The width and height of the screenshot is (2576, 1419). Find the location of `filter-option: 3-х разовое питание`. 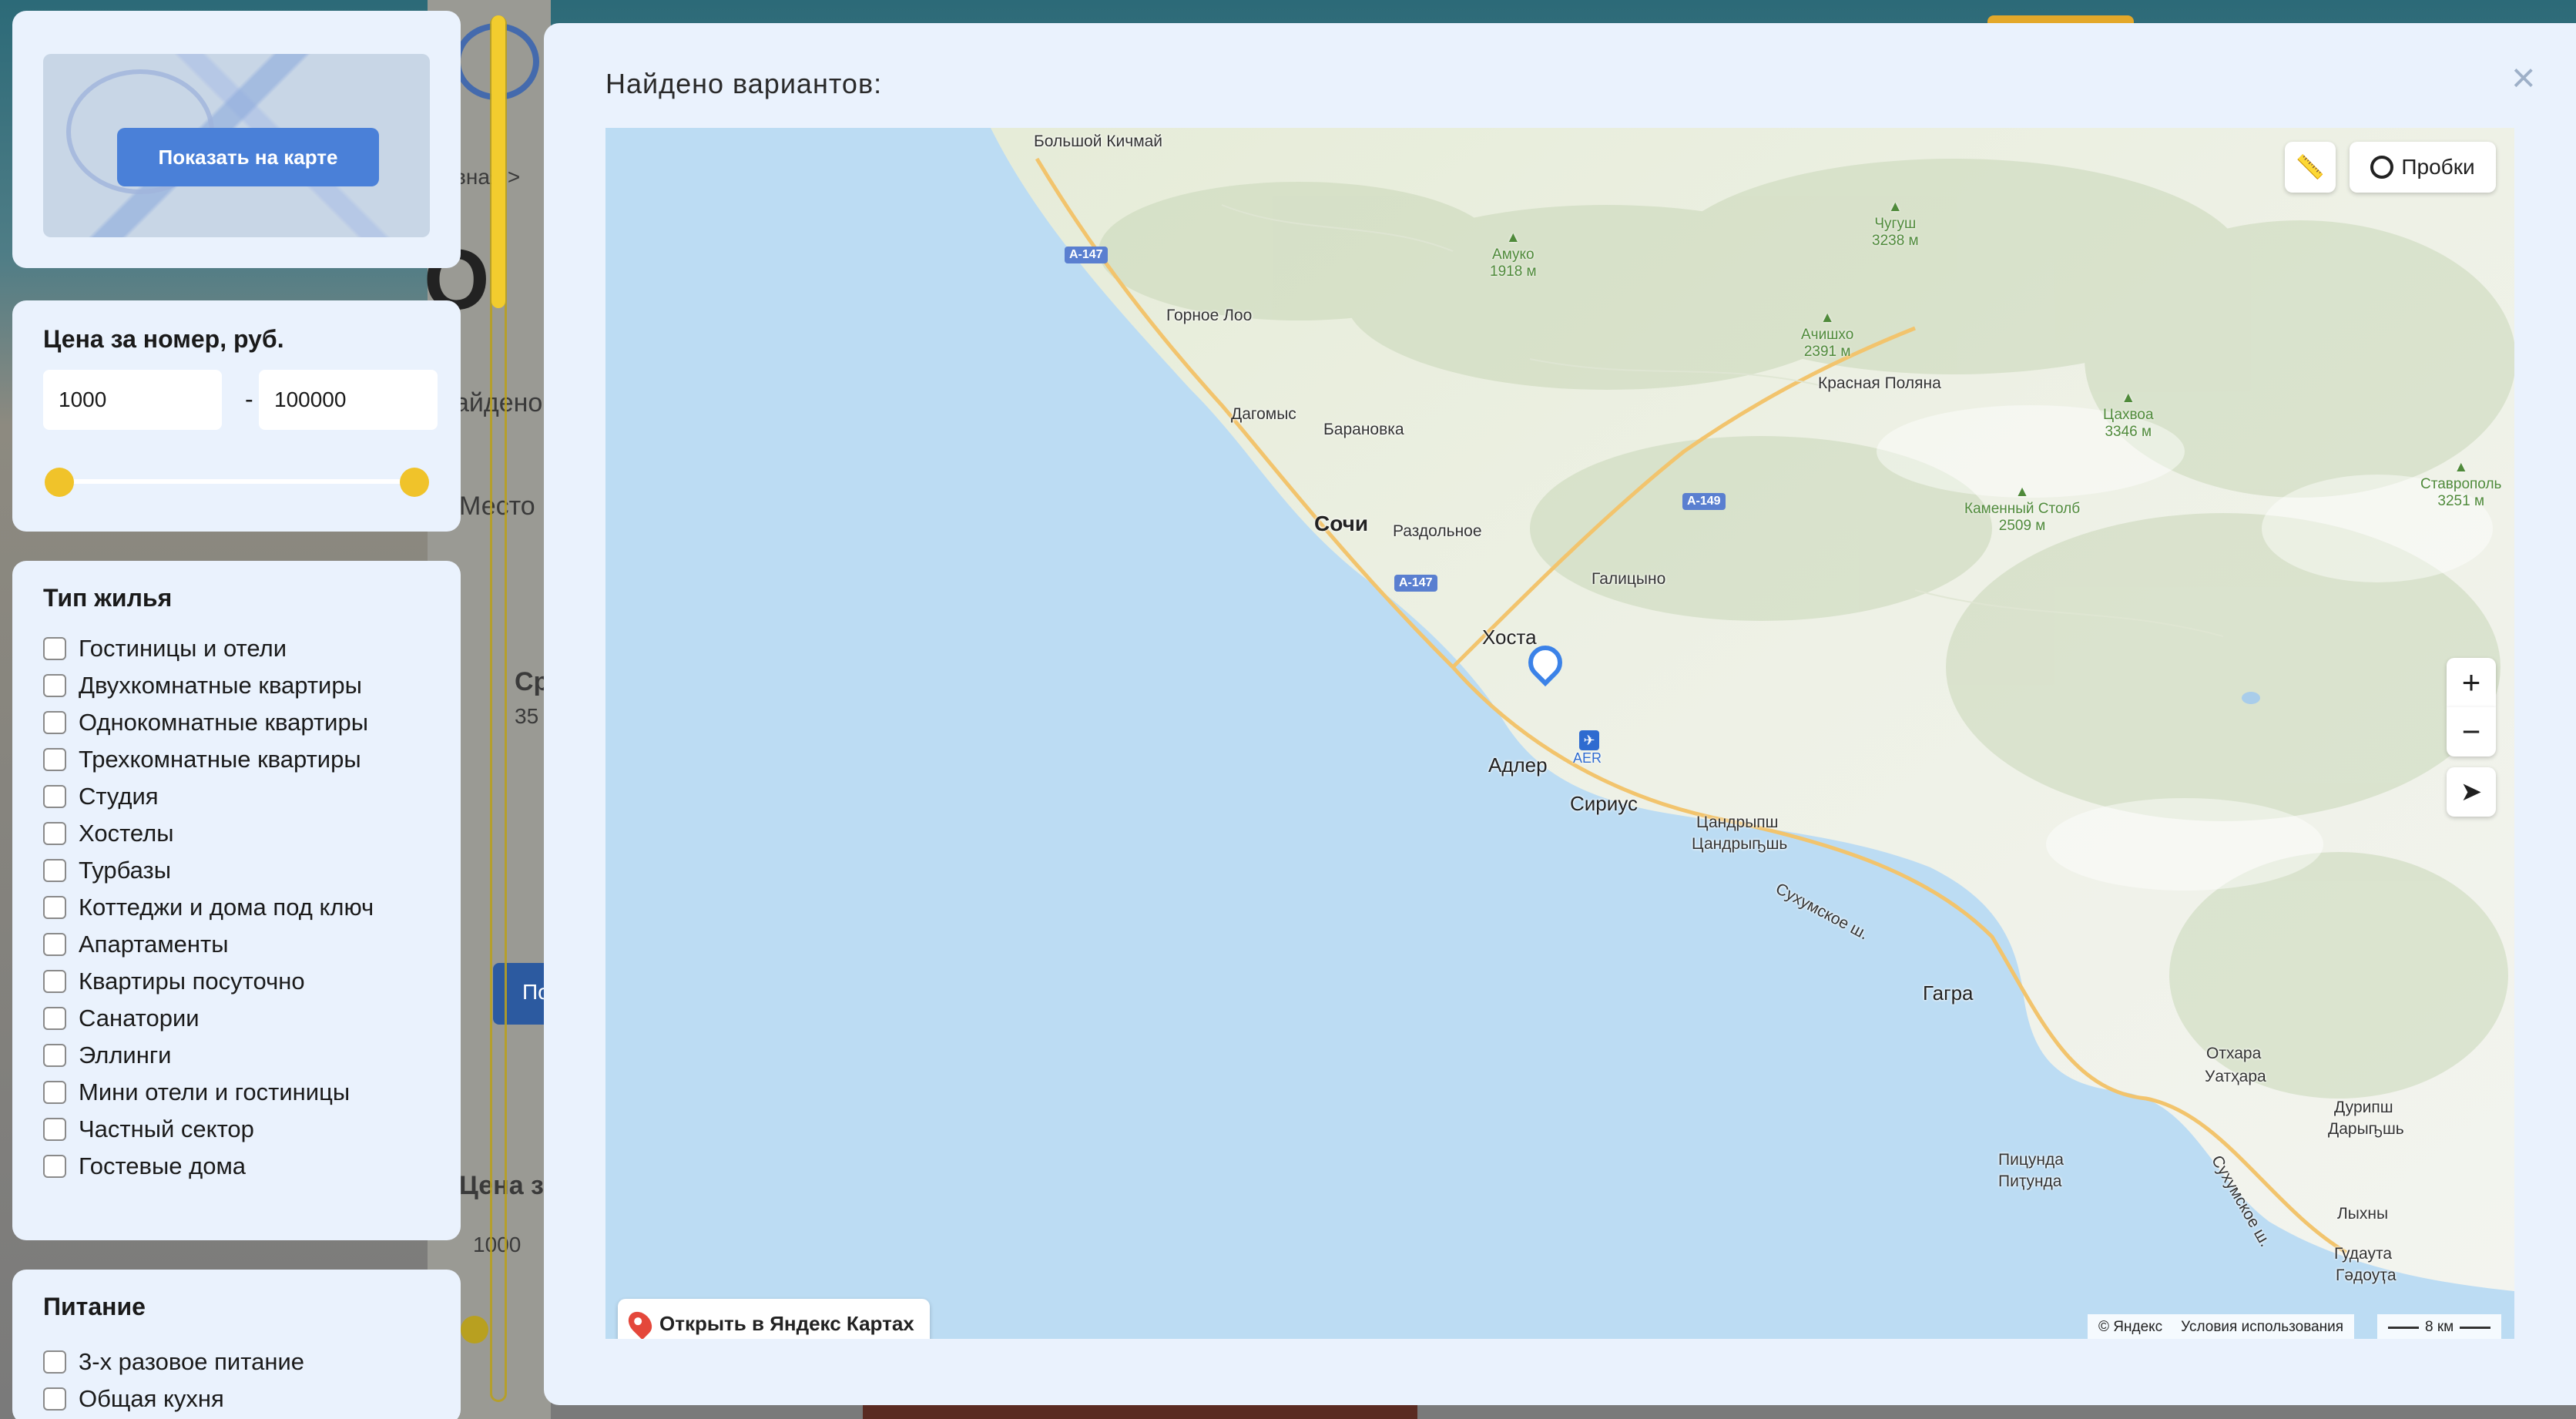

filter-option: 3-х разовое питание is located at coordinates (173, 1362).